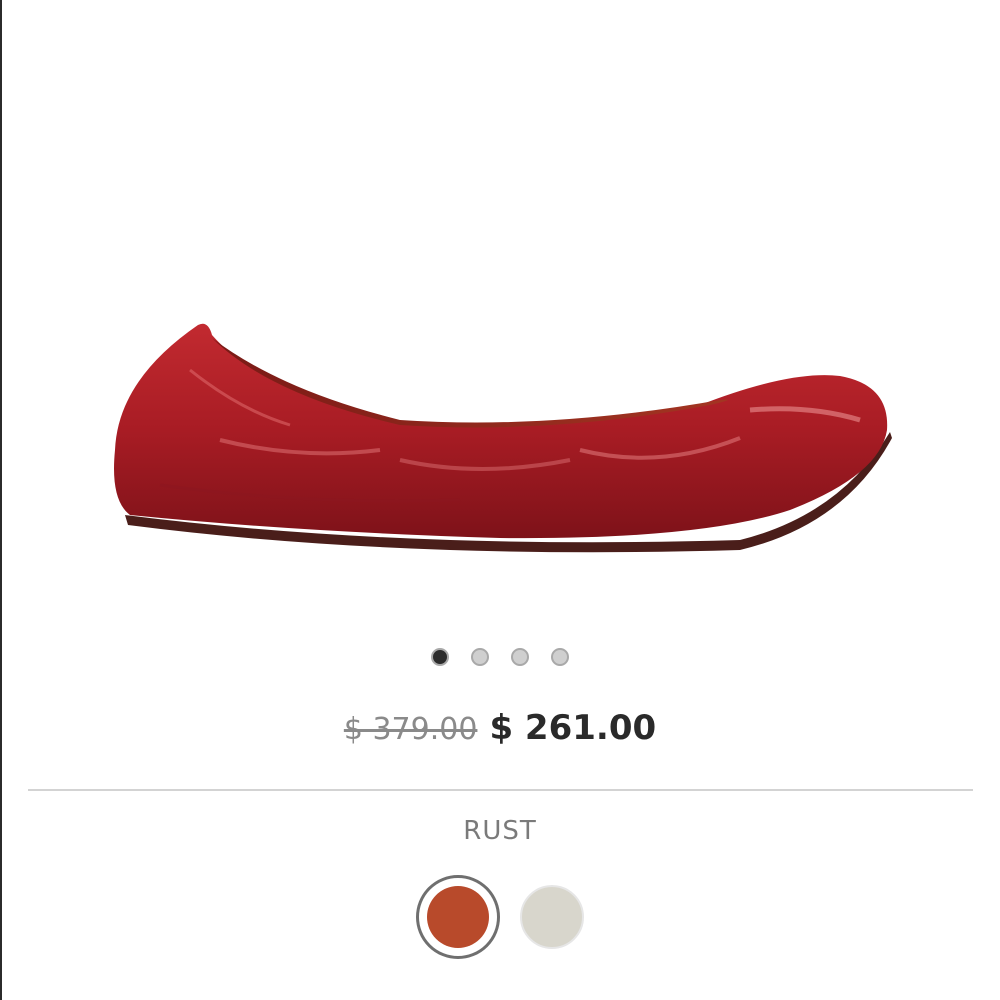  Describe the element at coordinates (500, 657) in the screenshot. I see `carousel-pagination` at that location.